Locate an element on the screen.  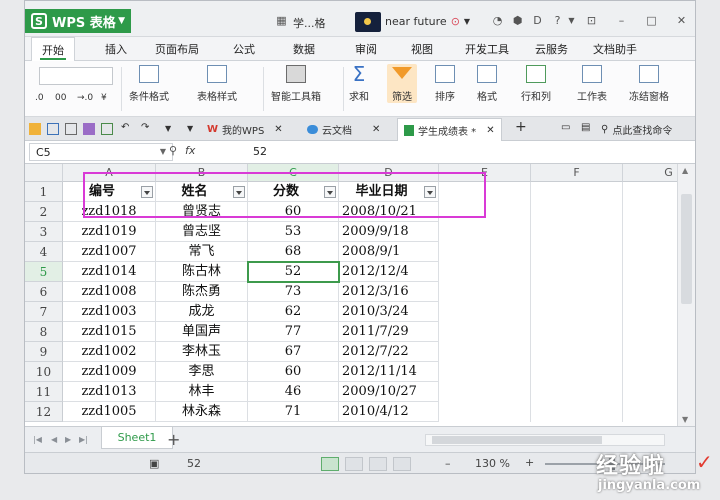
next-sheet-icon: ▶ is located at coordinates (68, 439).